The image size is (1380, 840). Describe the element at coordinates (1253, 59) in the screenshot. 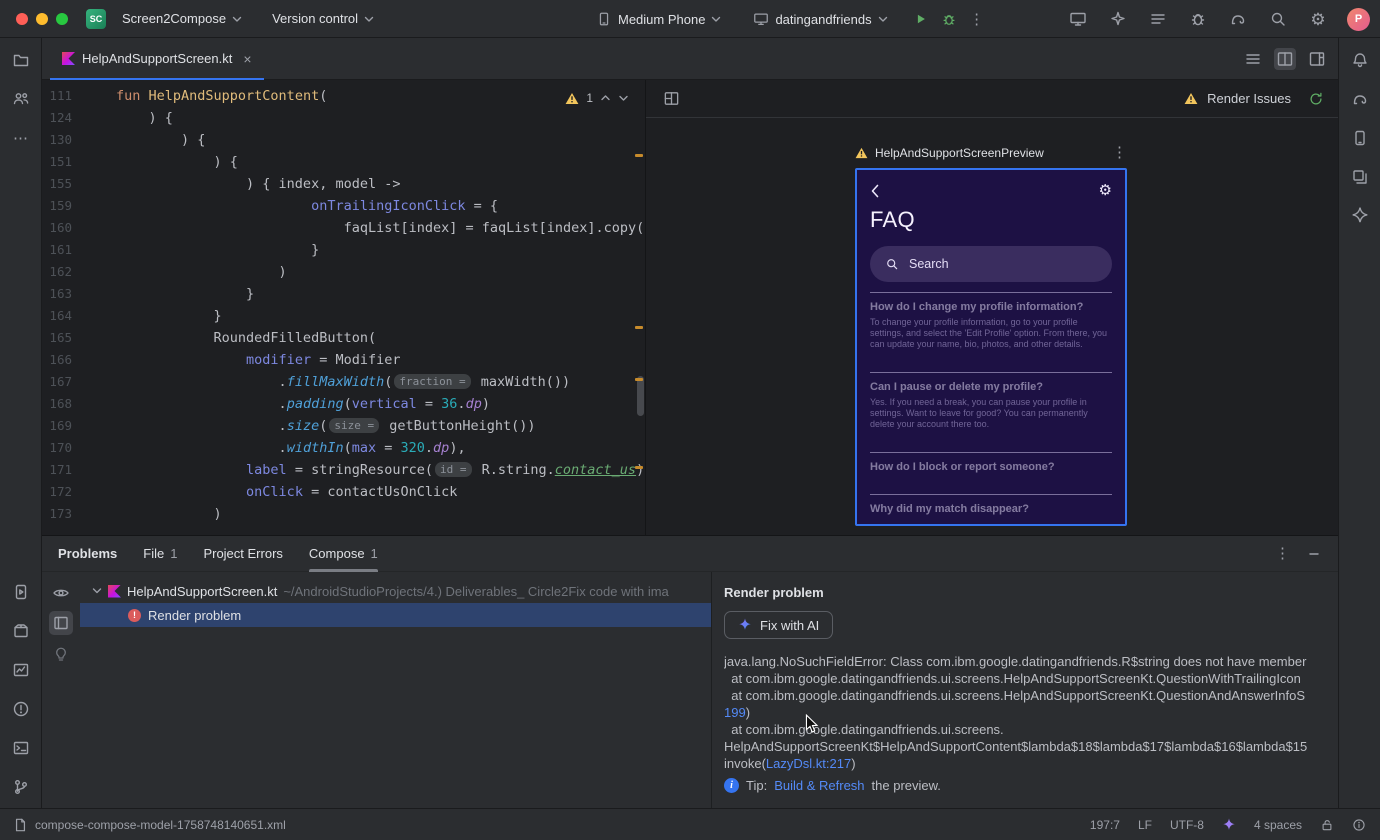

I see `code-view-icon` at that location.